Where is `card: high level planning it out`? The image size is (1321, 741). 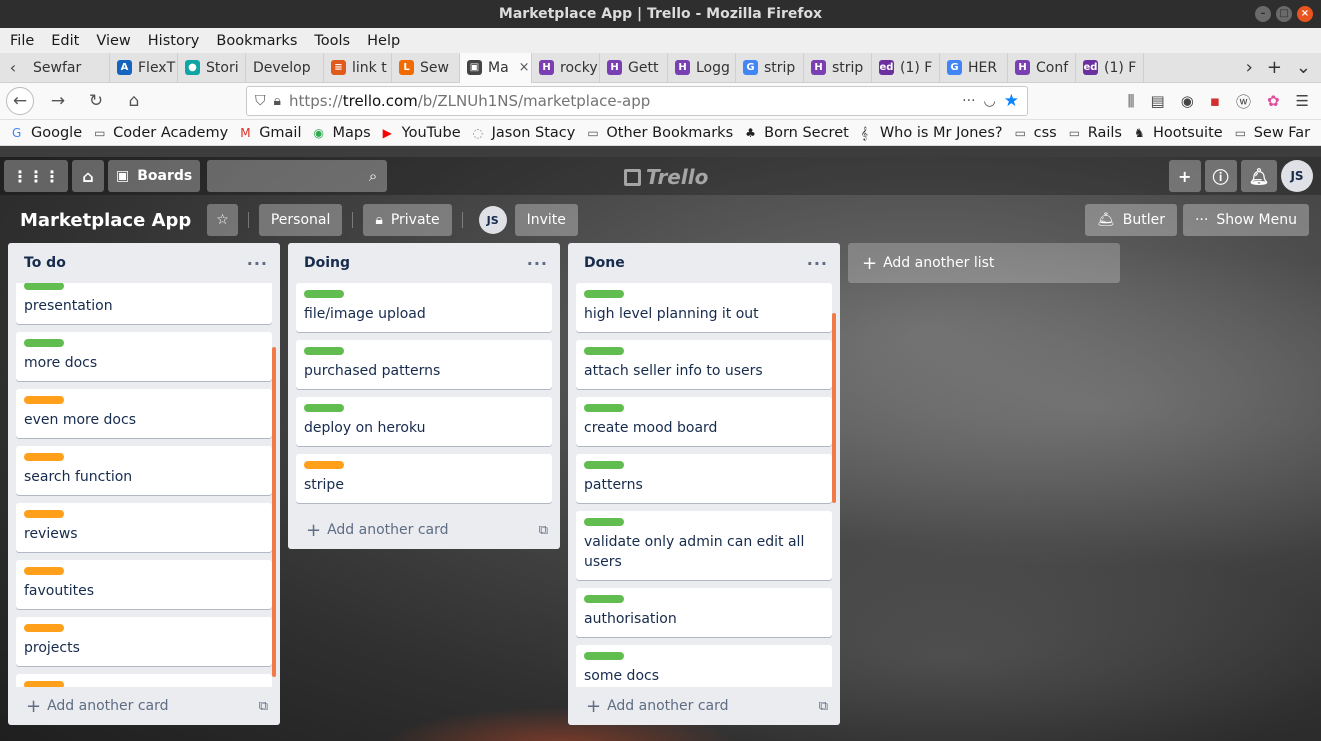 card: high level planning it out is located at coordinates (704, 307).